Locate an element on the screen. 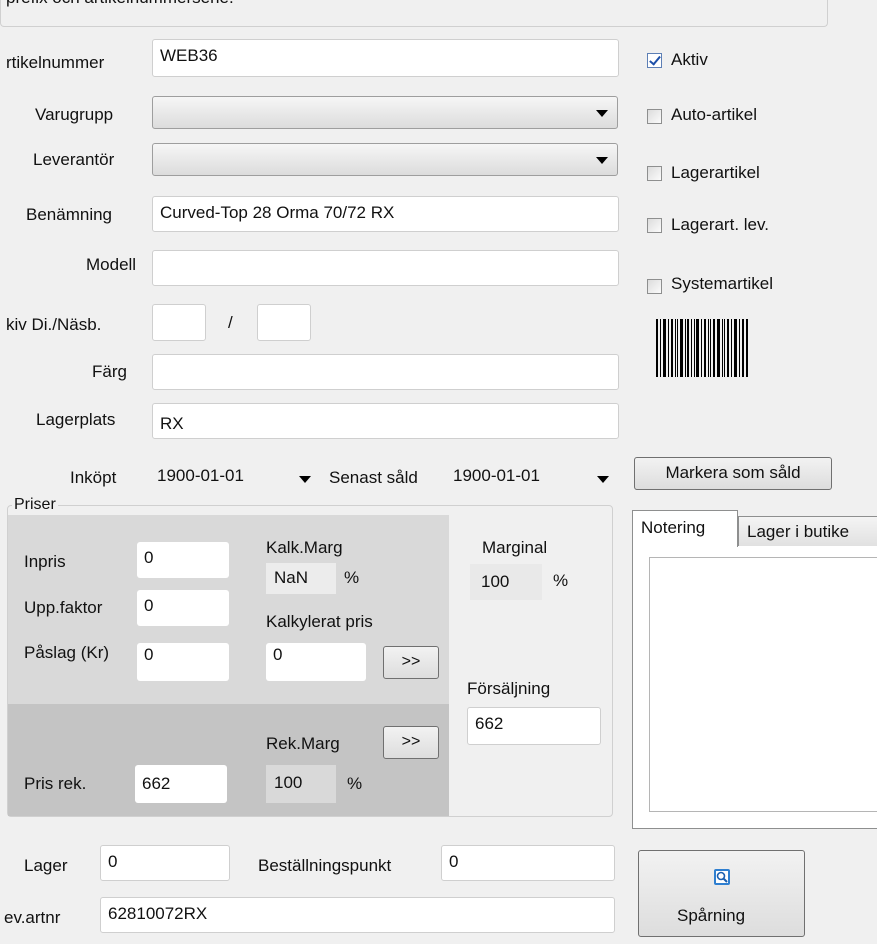 This screenshot has width=877, height=944. marginal-label: Marginal is located at coordinates (515, 547).